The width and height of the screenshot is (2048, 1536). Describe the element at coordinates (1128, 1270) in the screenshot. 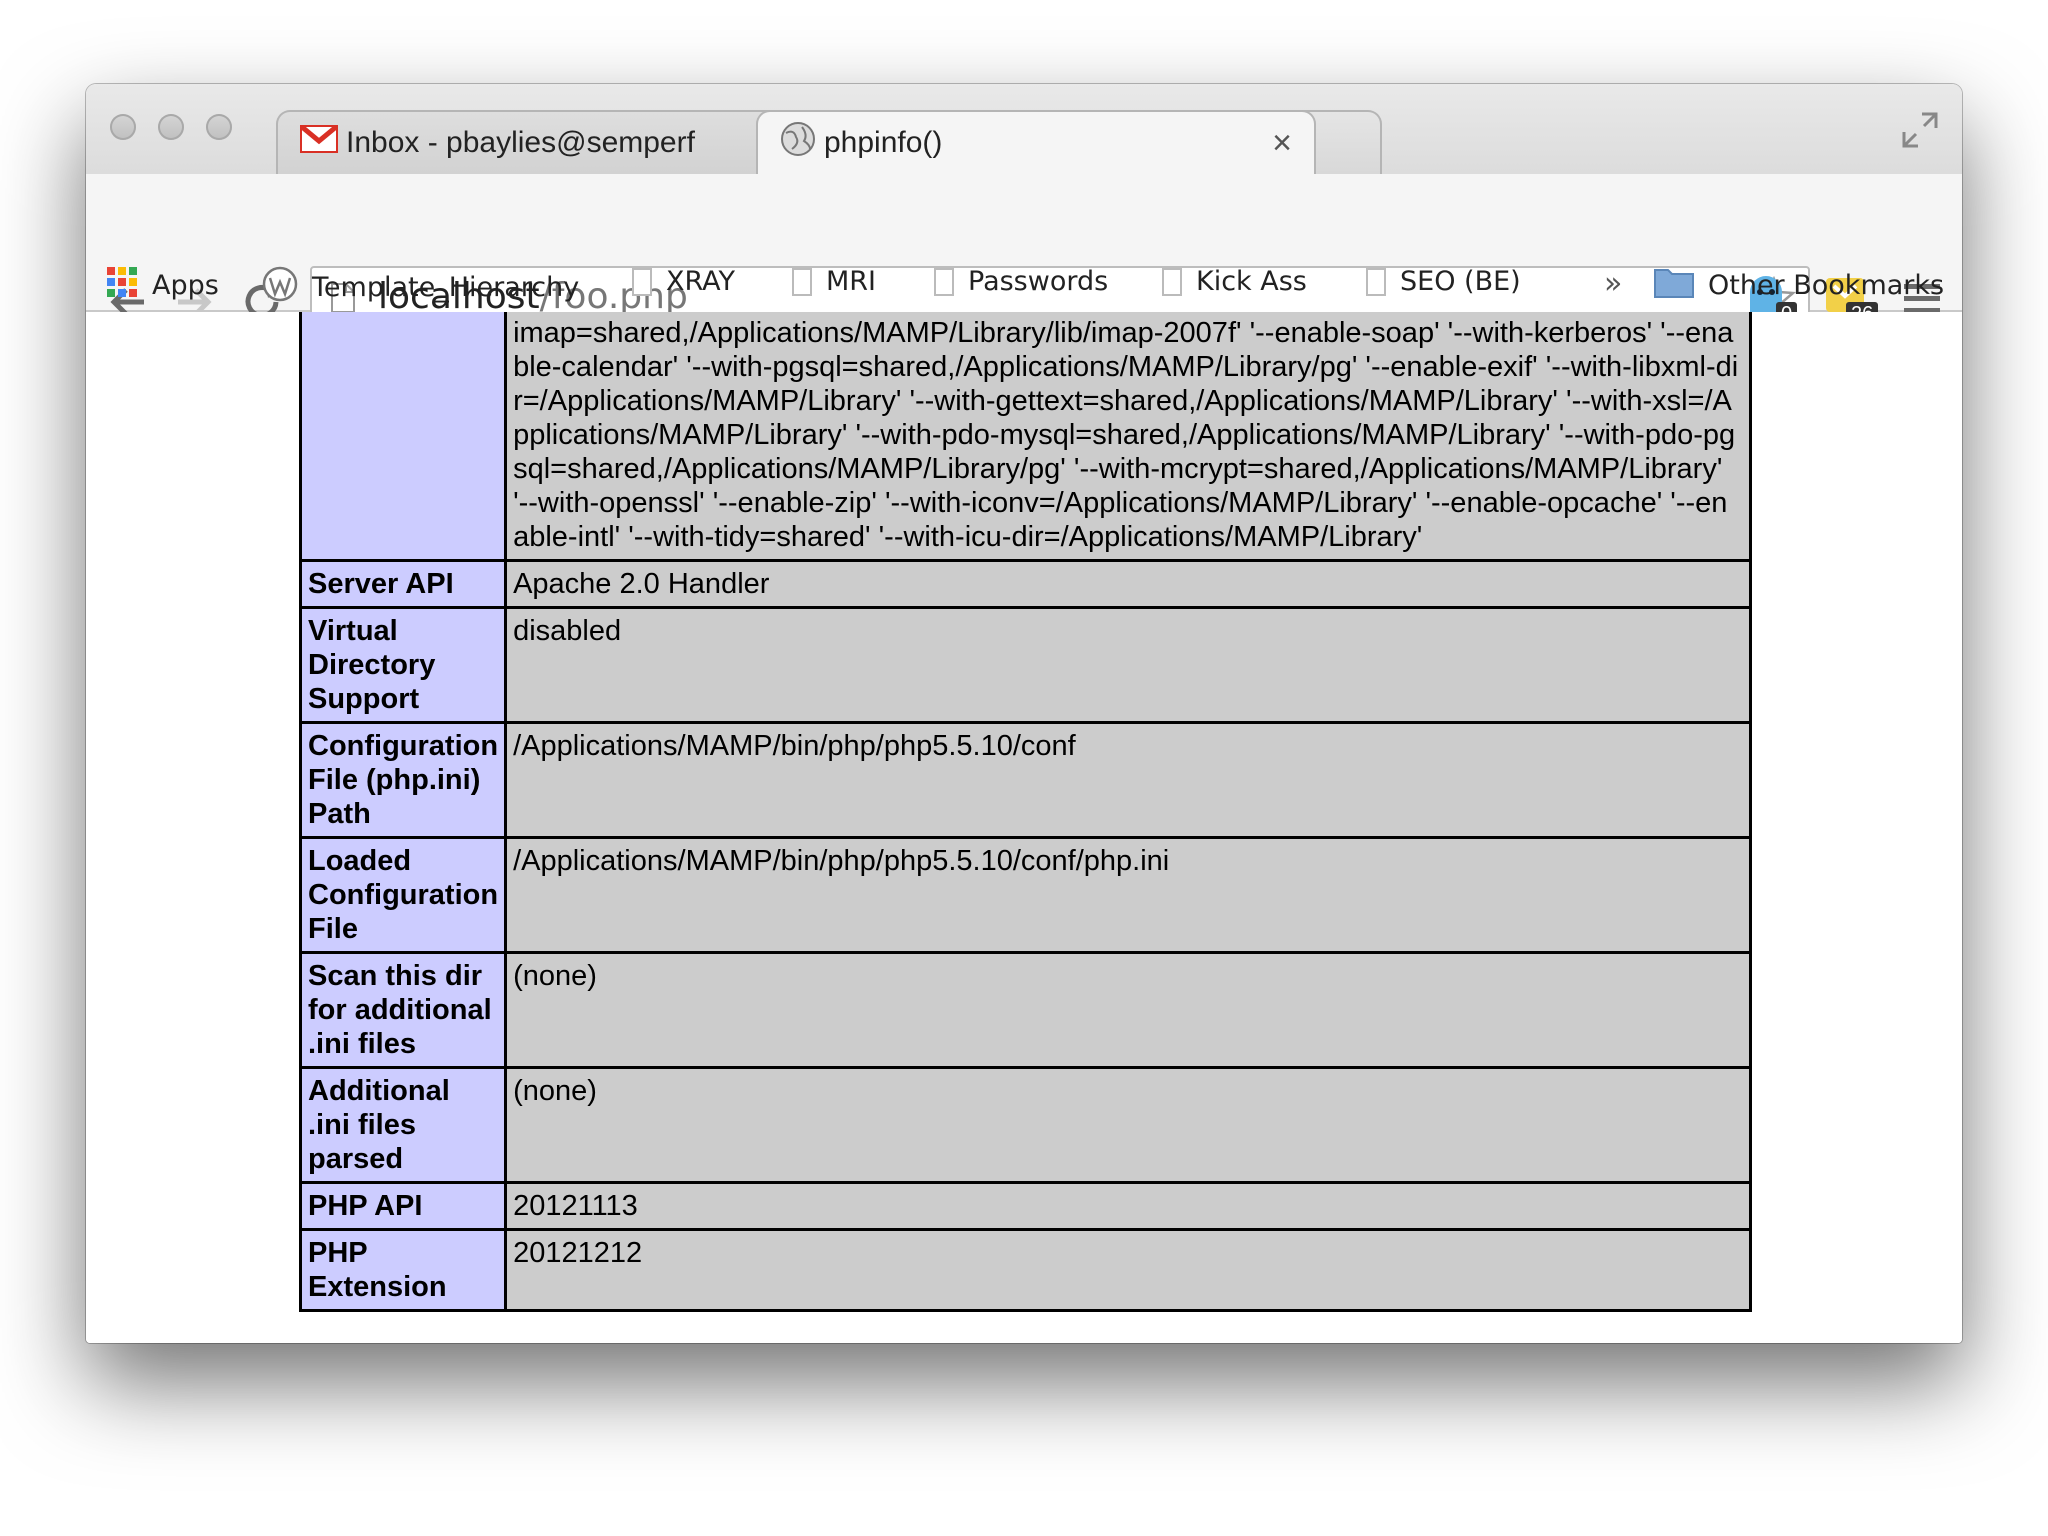

I see `row-value: 20121212` at that location.